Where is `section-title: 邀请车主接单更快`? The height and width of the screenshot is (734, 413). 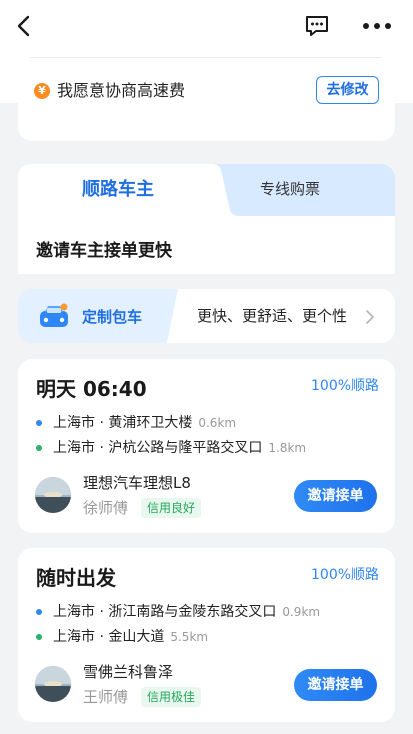 section-title: 邀请车主接单更快 is located at coordinates (104, 251).